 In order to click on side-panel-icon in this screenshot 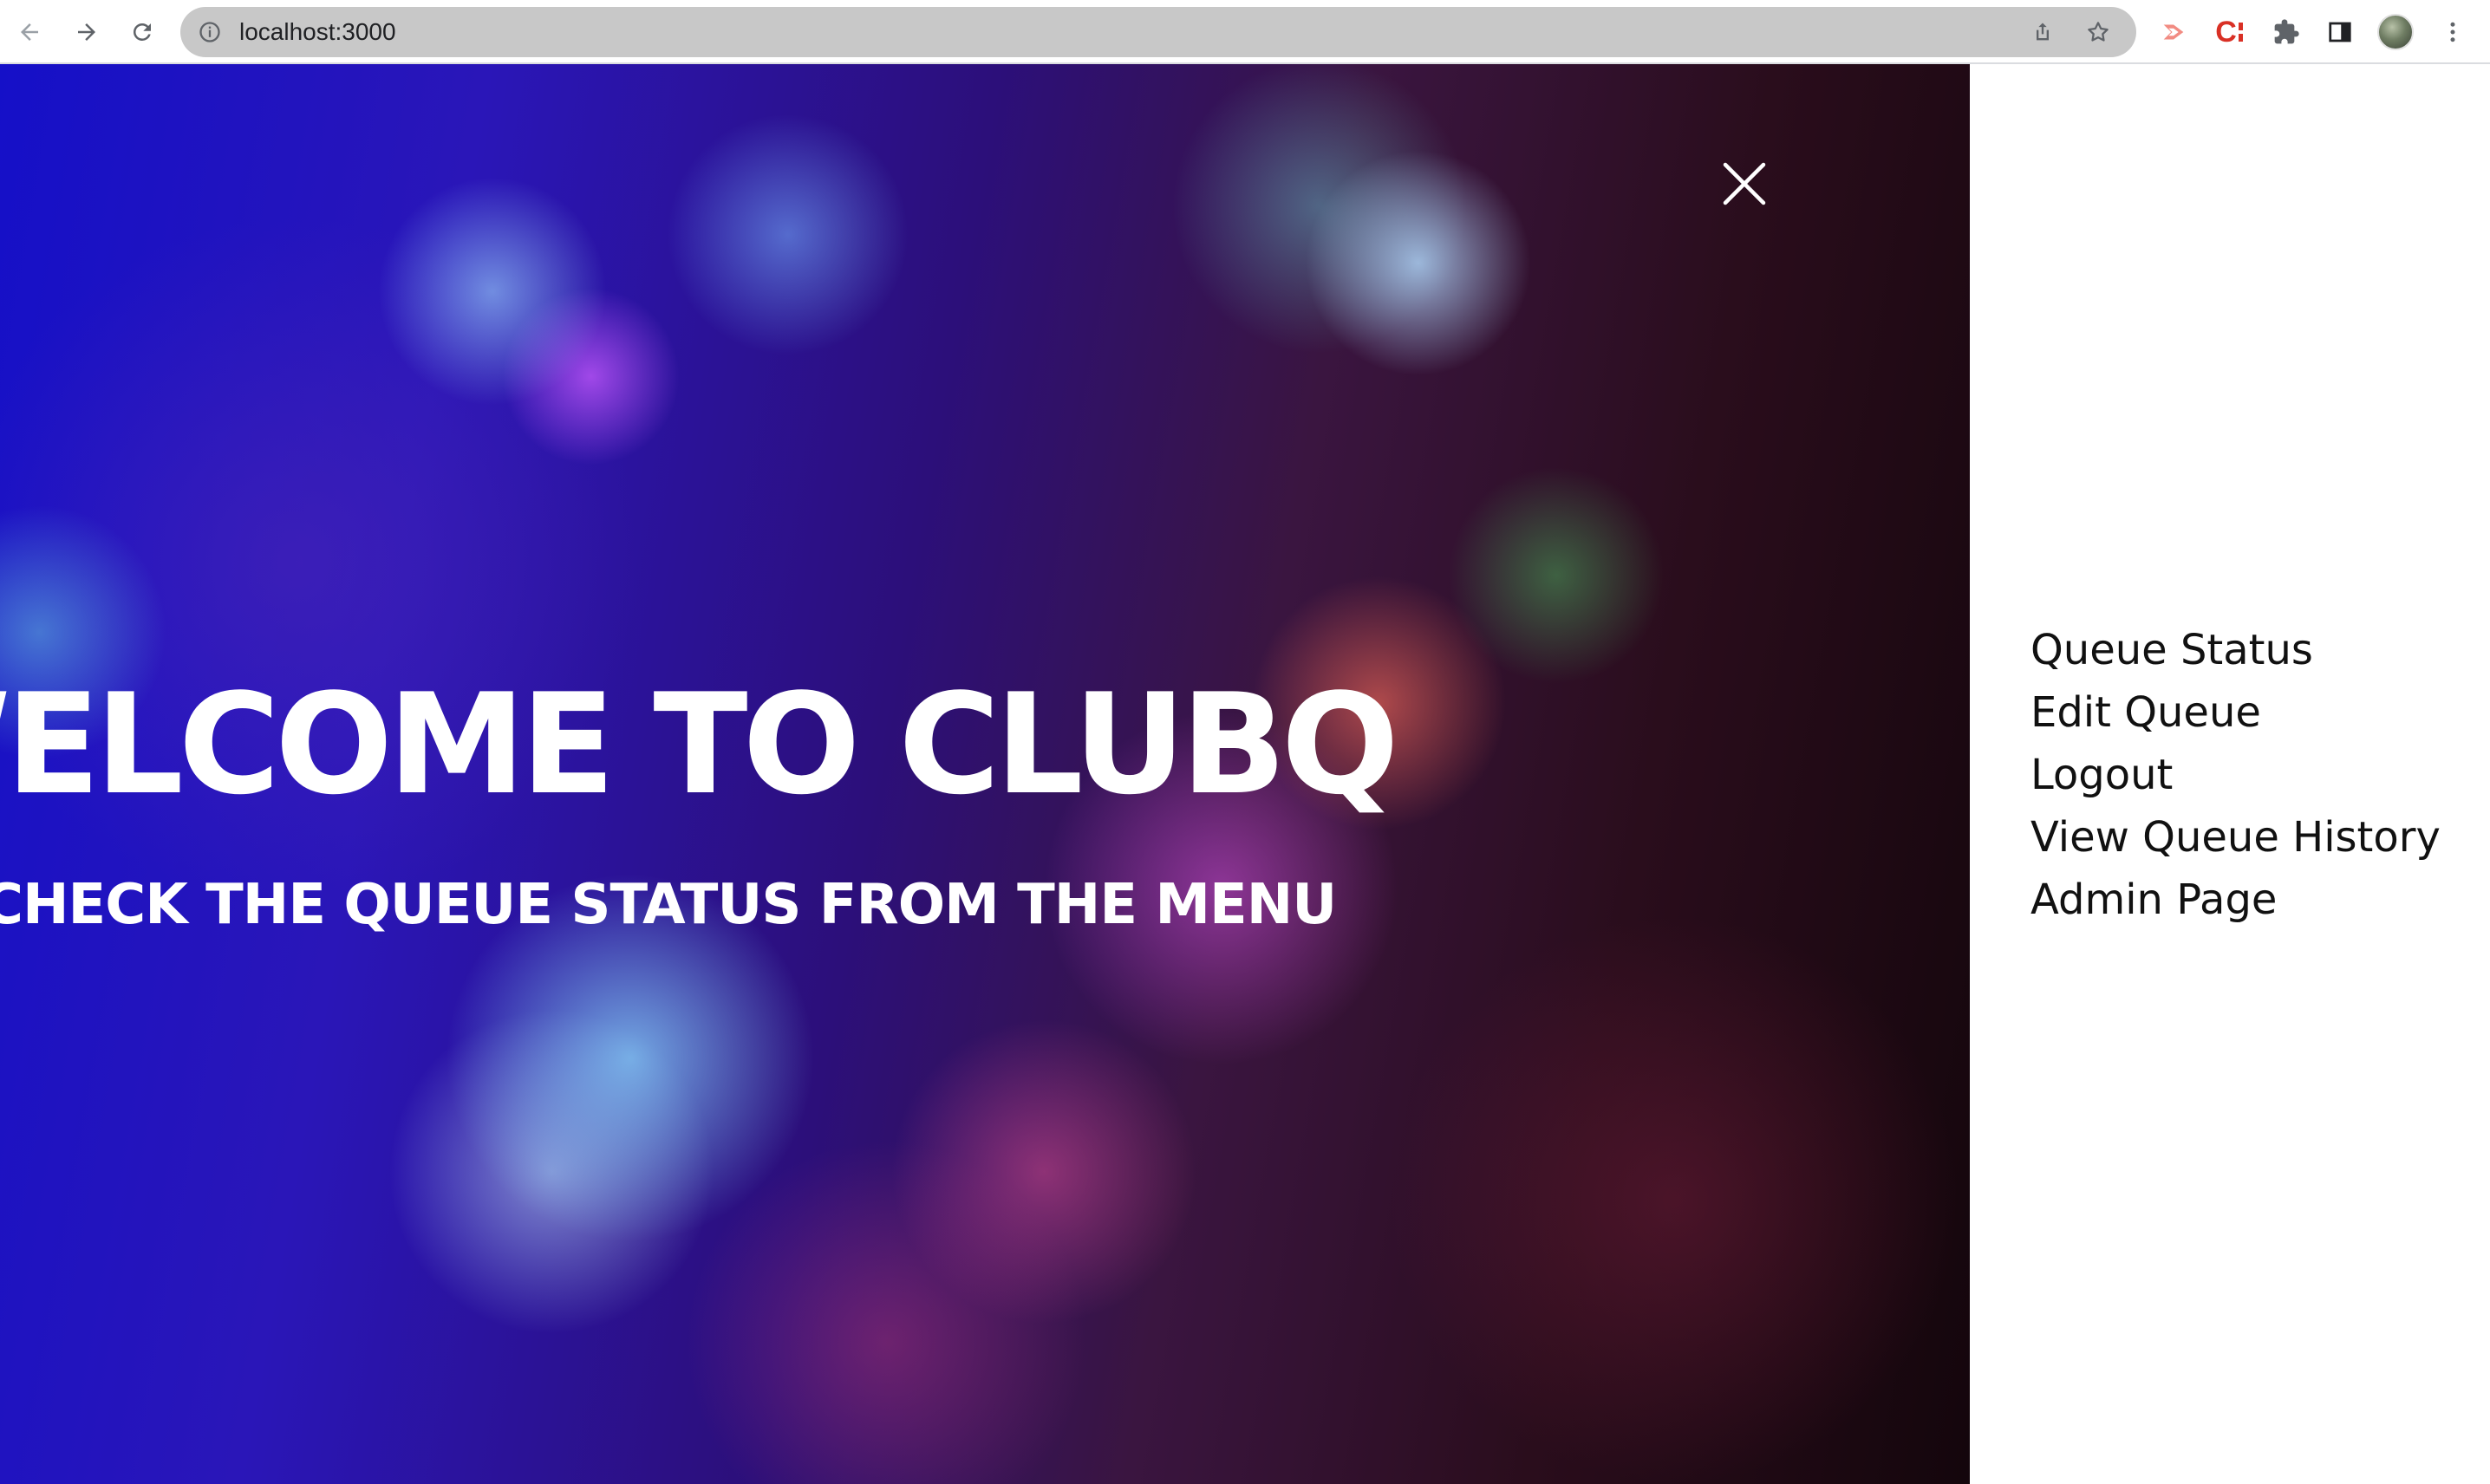, I will do `click(2340, 32)`.